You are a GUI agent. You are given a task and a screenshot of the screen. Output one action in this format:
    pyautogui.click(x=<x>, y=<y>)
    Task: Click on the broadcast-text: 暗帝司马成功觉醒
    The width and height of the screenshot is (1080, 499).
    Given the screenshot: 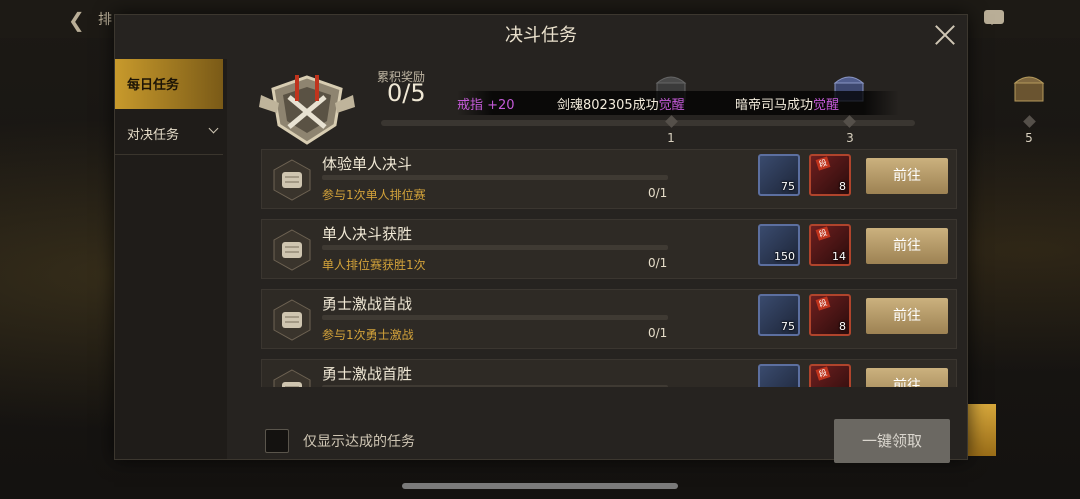 What is the action you would take?
    pyautogui.click(x=787, y=105)
    